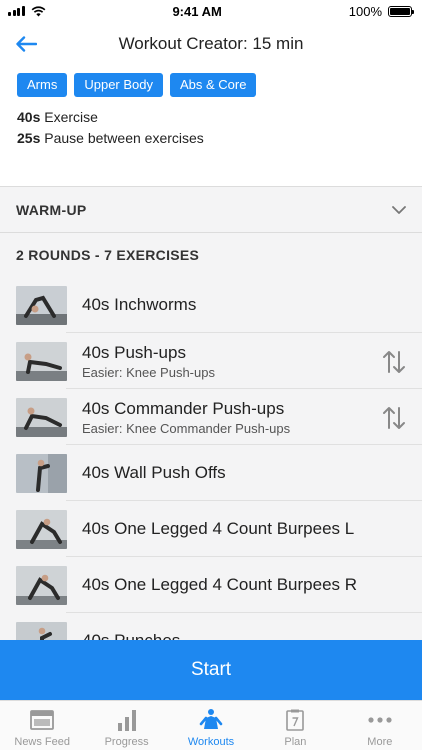  I want to click on tab-more: More, so click(380, 725).